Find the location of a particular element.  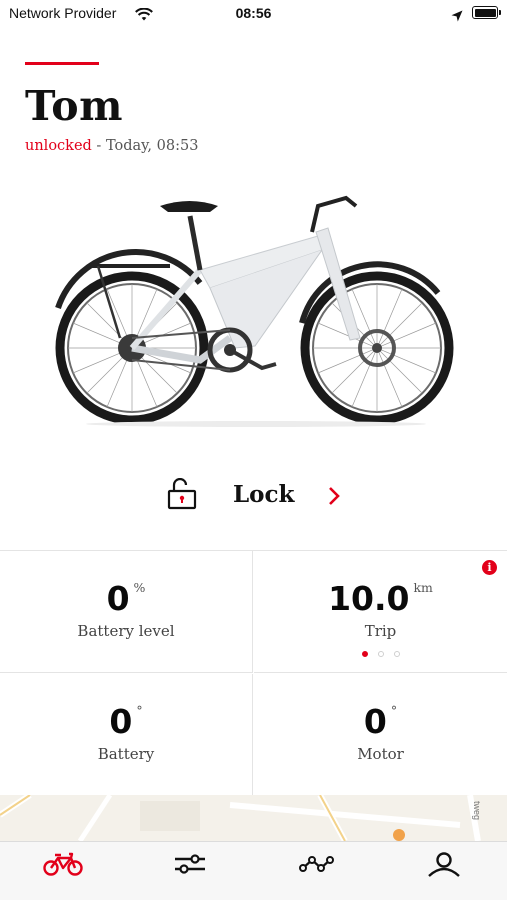

sliders-icon is located at coordinates (190, 864).